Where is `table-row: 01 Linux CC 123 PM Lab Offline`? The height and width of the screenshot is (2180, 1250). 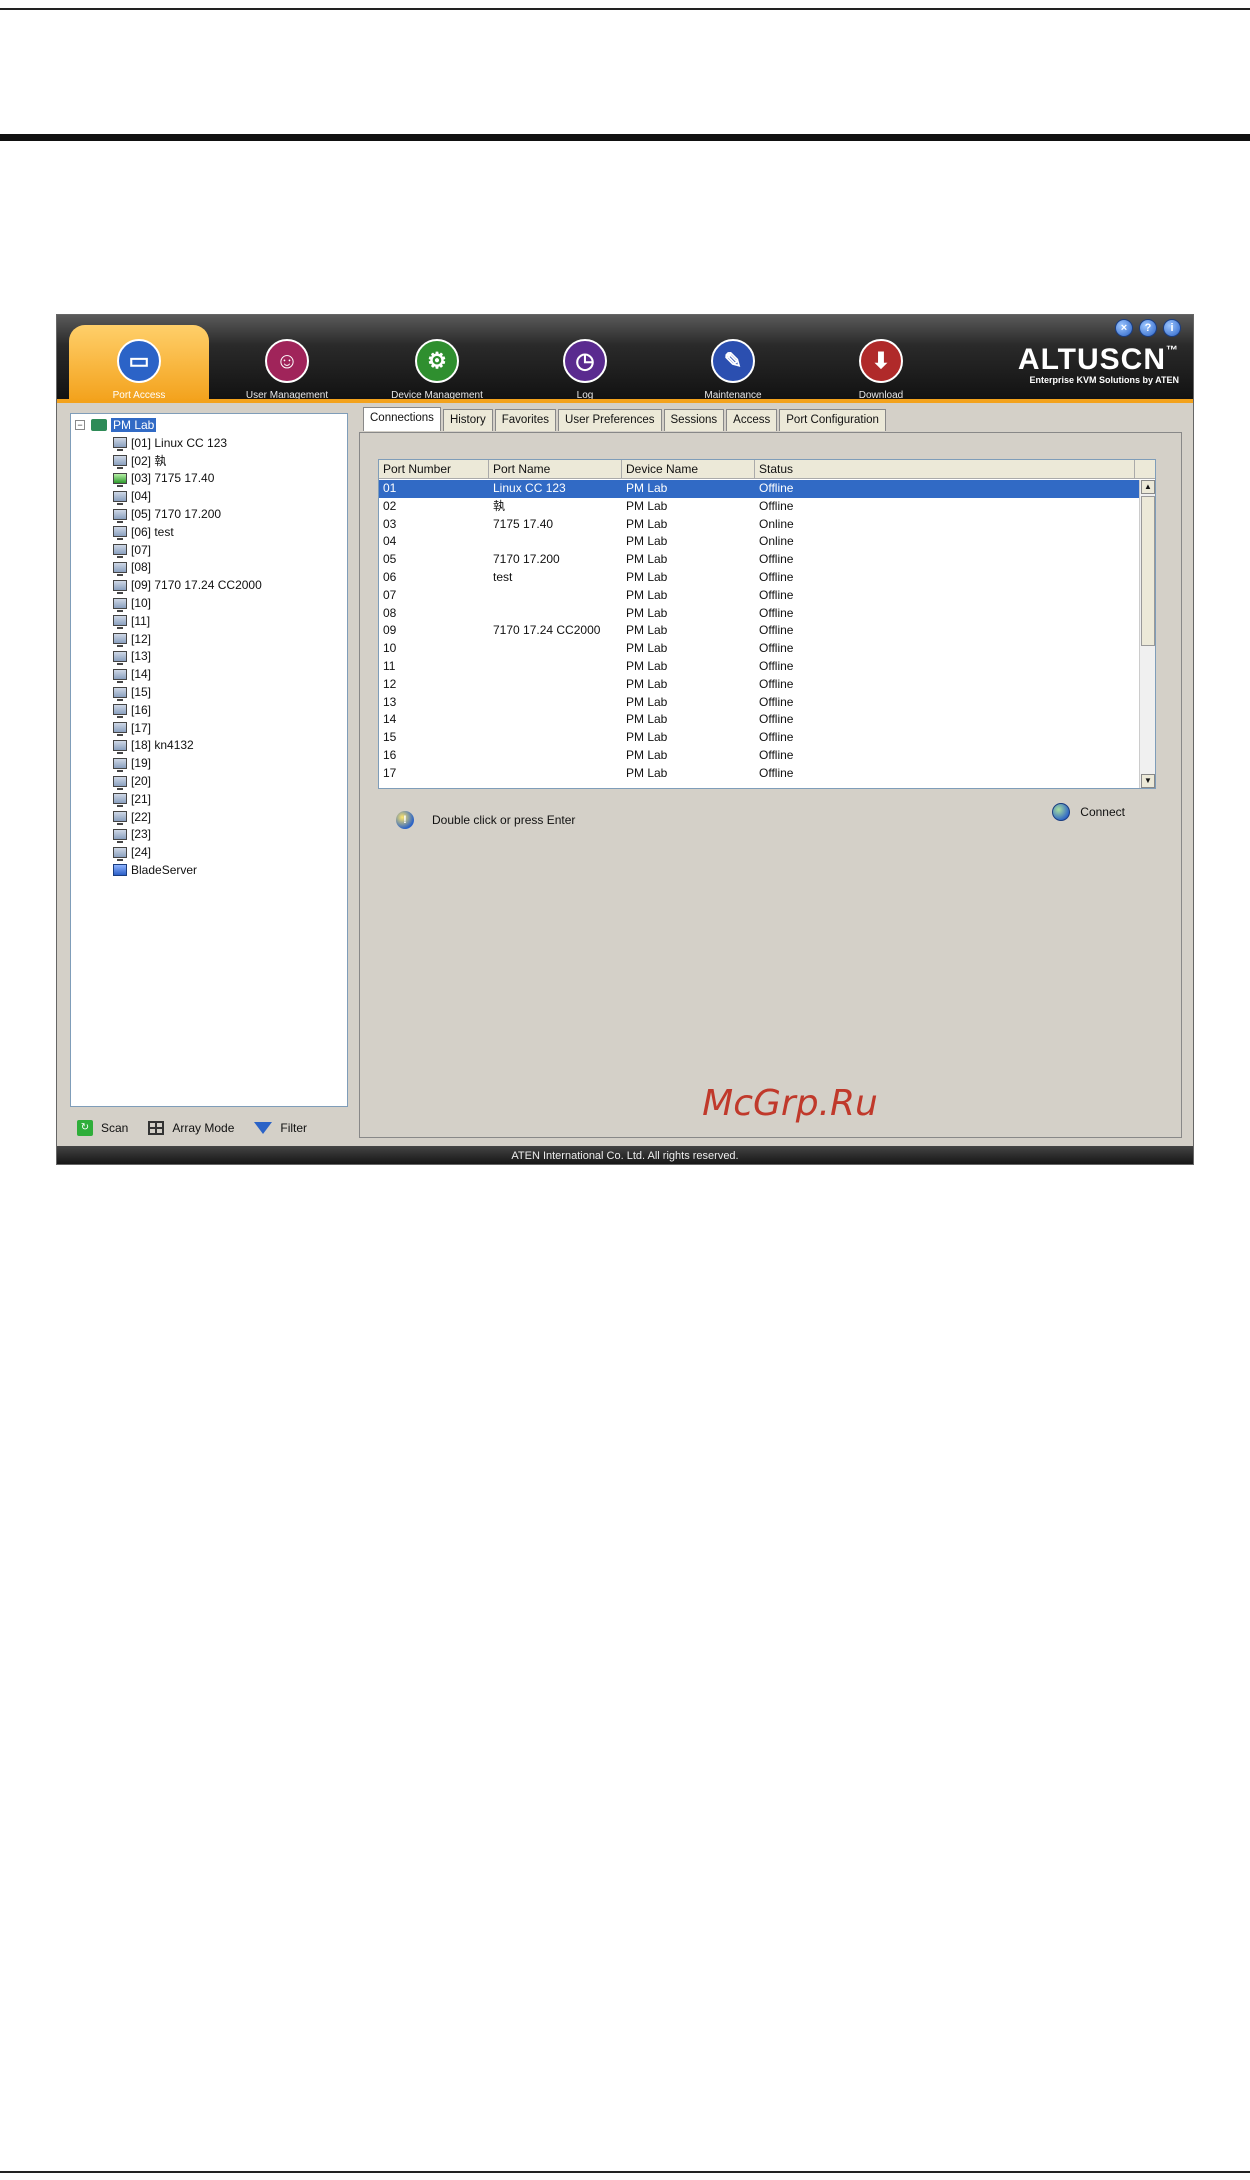 table-row: 01 Linux CC 123 PM Lab Offline is located at coordinates (759, 489).